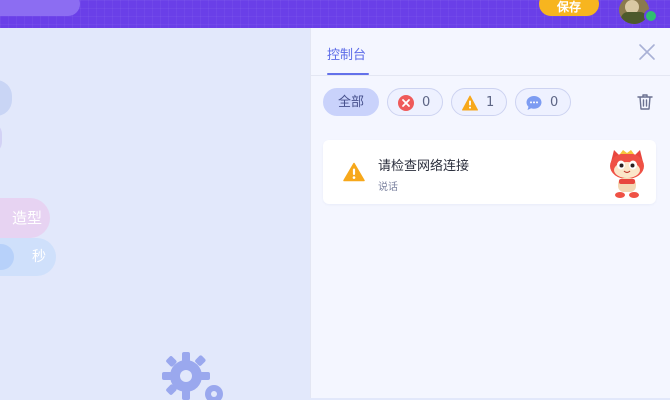 The image size is (670, 400). Describe the element at coordinates (543, 102) in the screenshot. I see `filter-message-button: 0` at that location.